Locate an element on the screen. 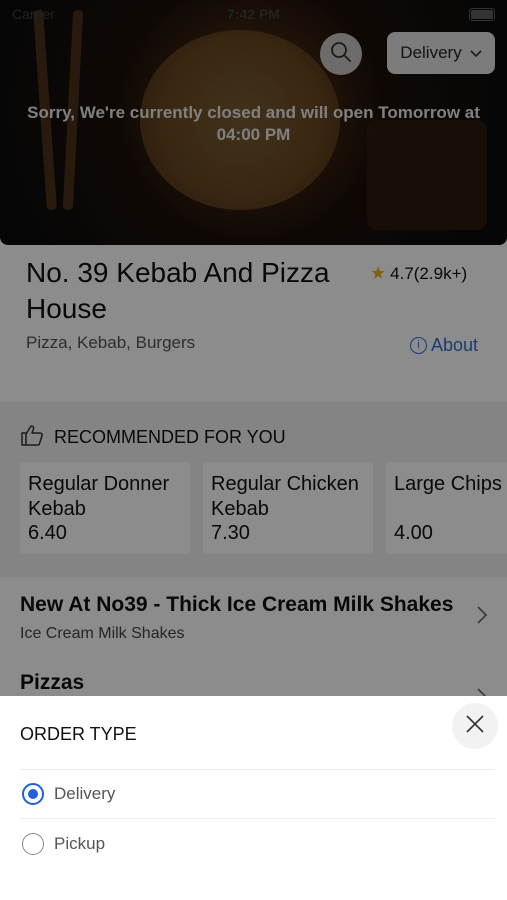 The image size is (507, 900). option-delivery: Delivery is located at coordinates (68, 794).